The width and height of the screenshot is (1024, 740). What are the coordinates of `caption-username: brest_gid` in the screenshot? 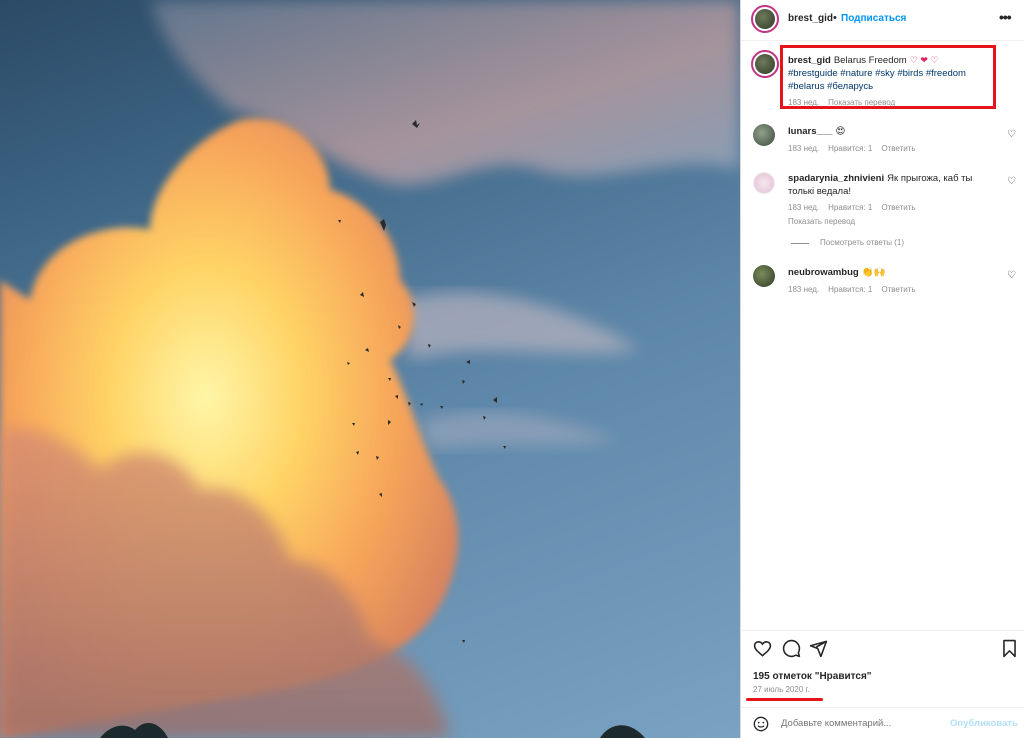 It's located at (809, 60).